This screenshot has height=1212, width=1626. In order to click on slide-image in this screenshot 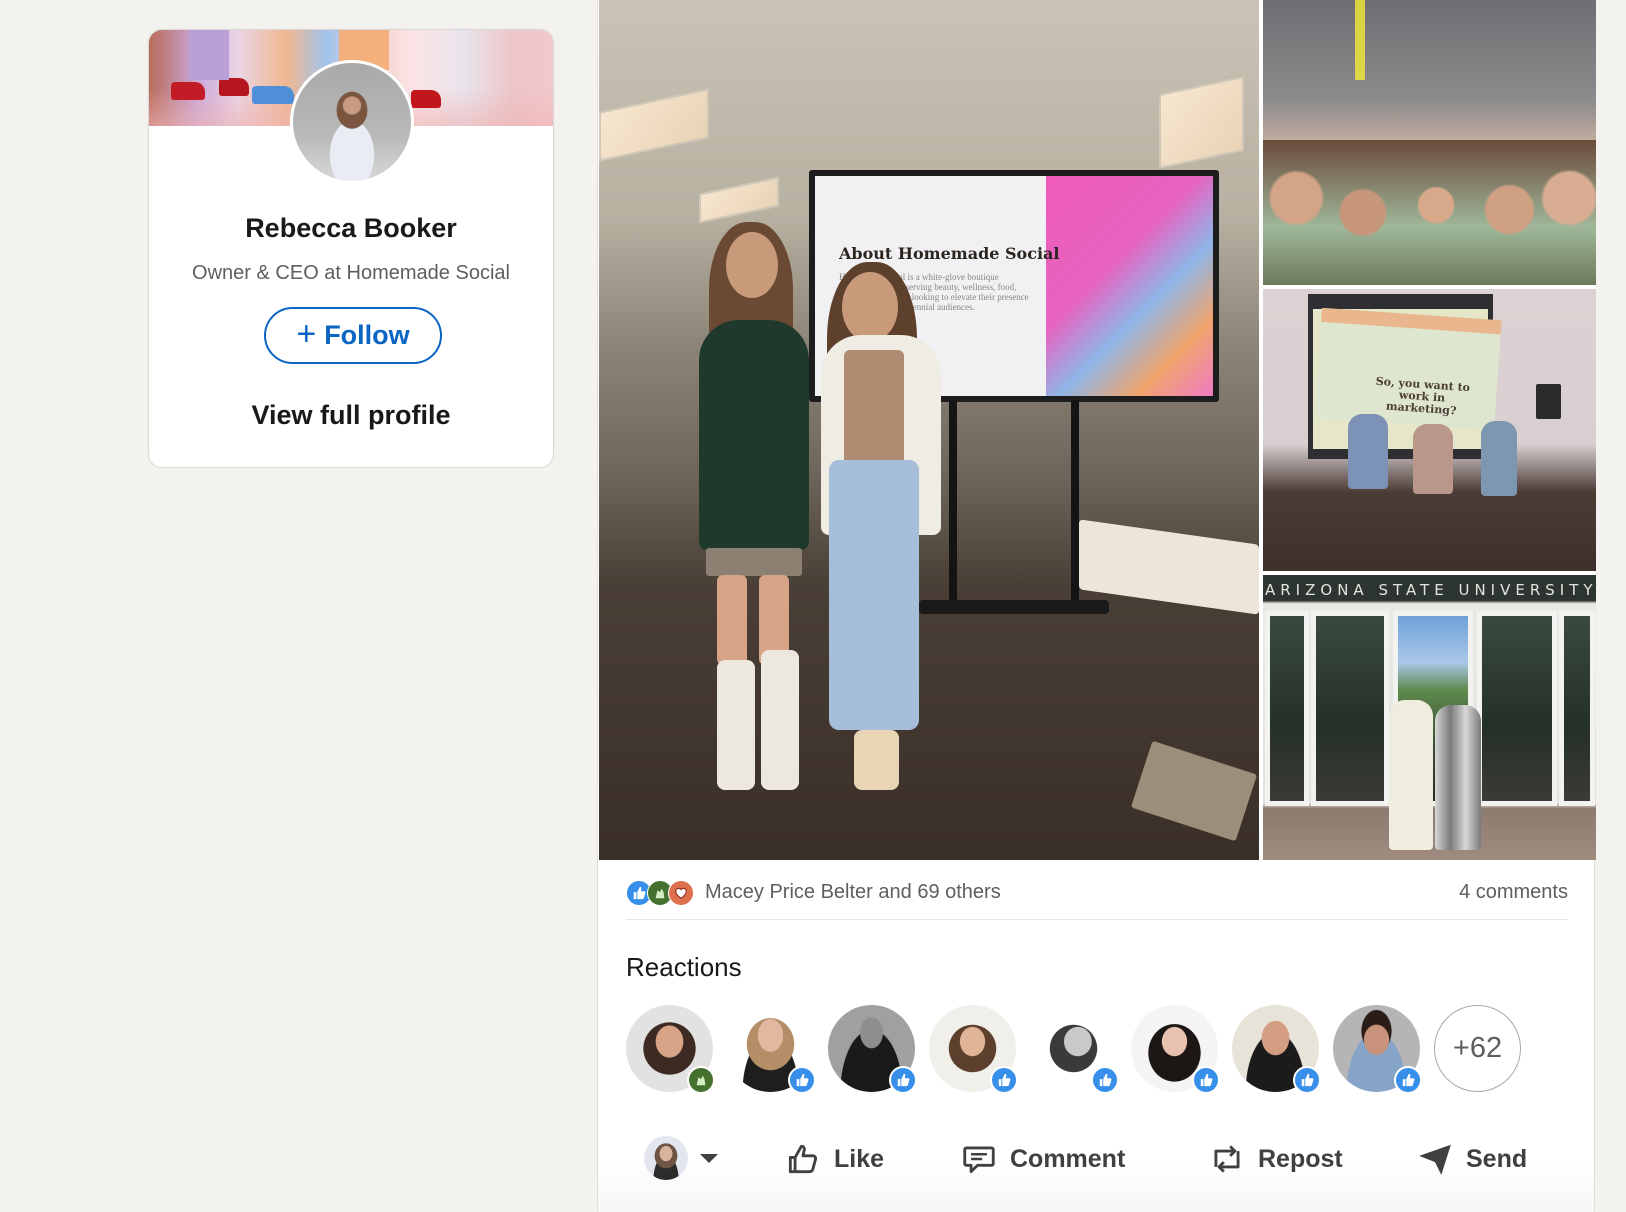, I will do `click(1129, 286)`.